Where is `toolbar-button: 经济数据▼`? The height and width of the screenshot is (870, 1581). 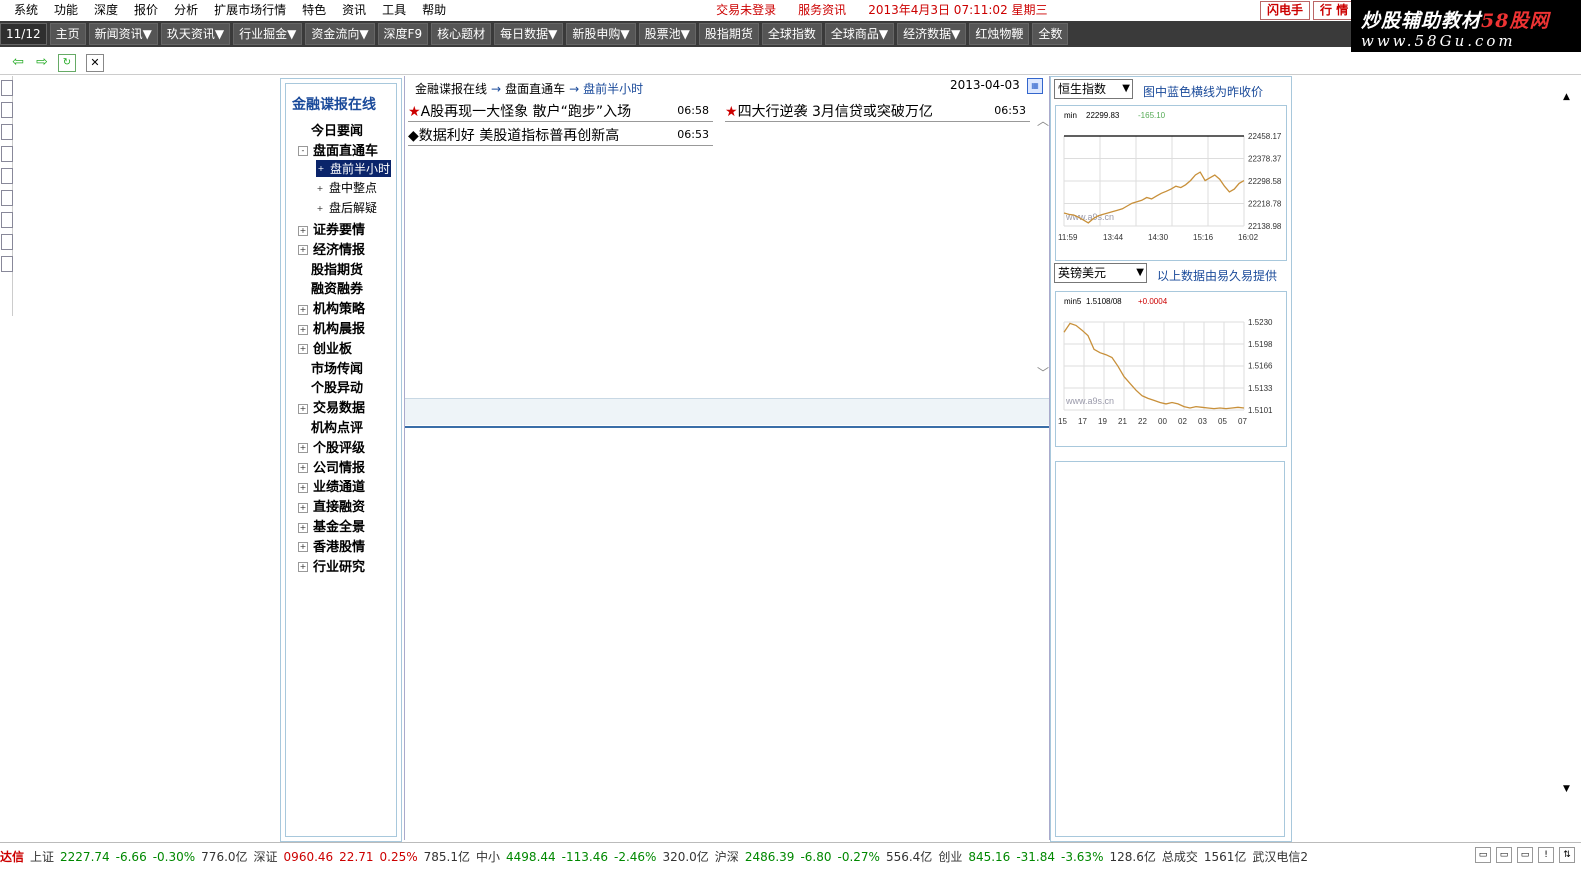 toolbar-button: 经济数据▼ is located at coordinates (932, 34).